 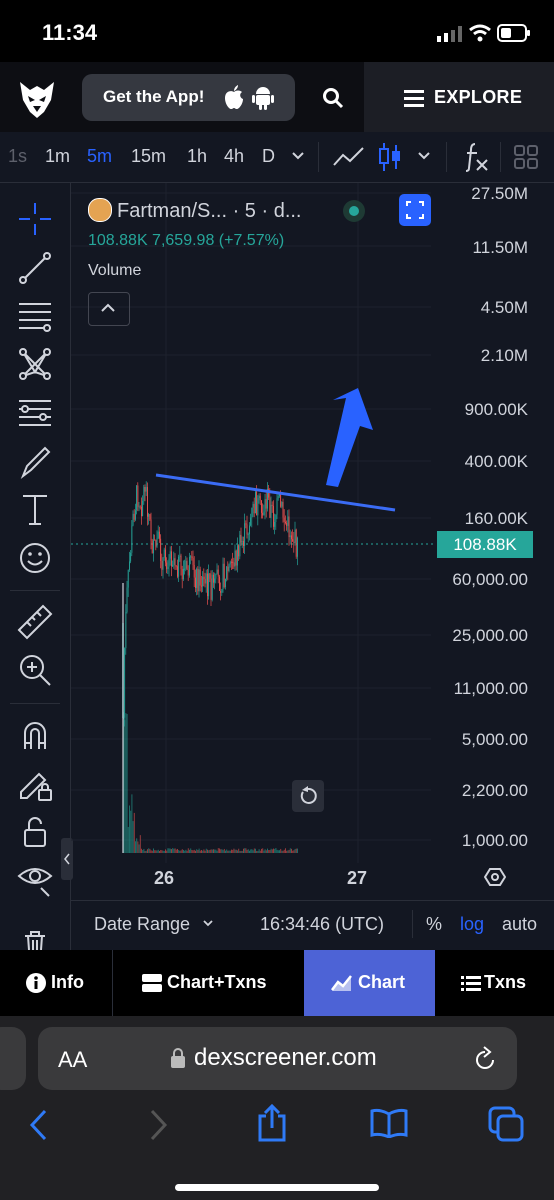 I want to click on log-toggle: log, so click(x=472, y=924).